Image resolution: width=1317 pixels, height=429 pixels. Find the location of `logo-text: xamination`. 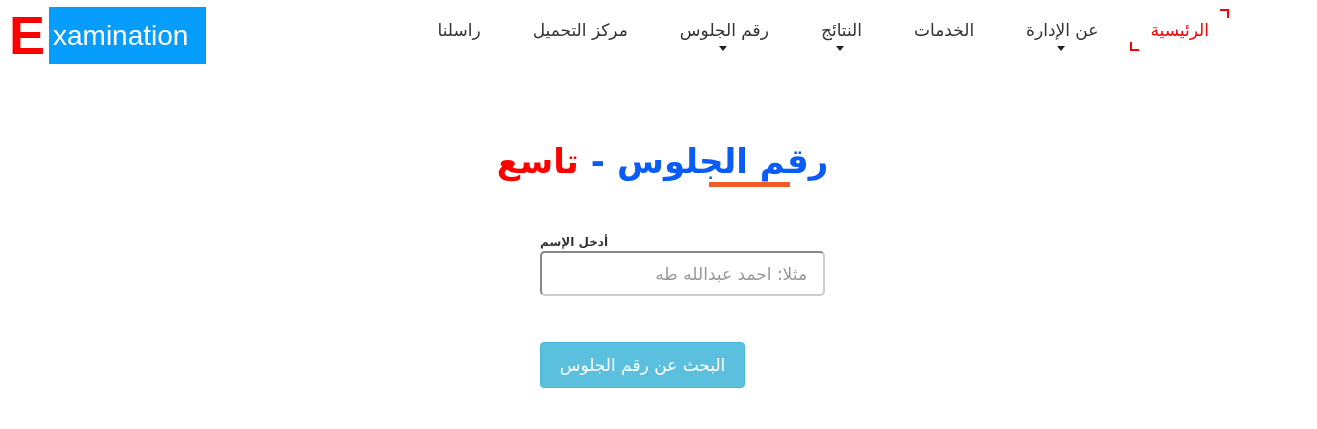

logo-text: xamination is located at coordinates (127, 35).